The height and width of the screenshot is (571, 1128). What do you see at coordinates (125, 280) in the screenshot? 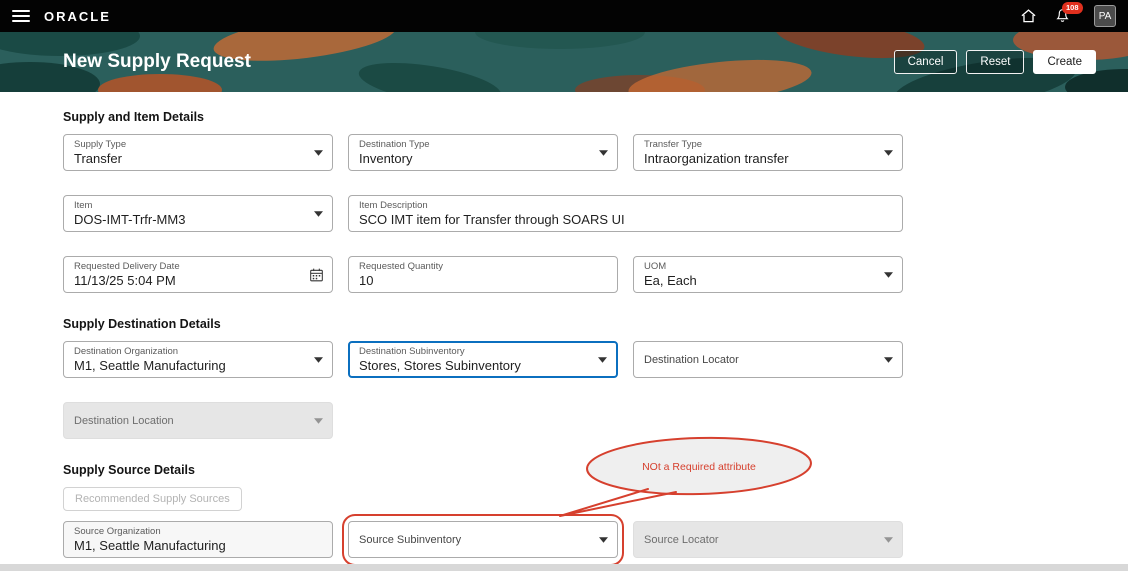
I see `field-value: 11/13/25 5:04 PM` at bounding box center [125, 280].